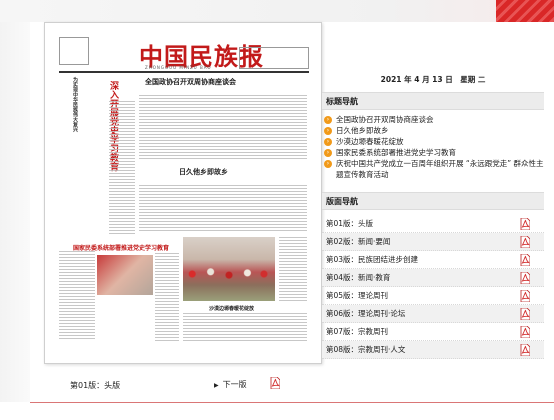 The image size is (554, 420). I want to click on title-item: › 全国政协召开双周协商座谈会, so click(433, 119).